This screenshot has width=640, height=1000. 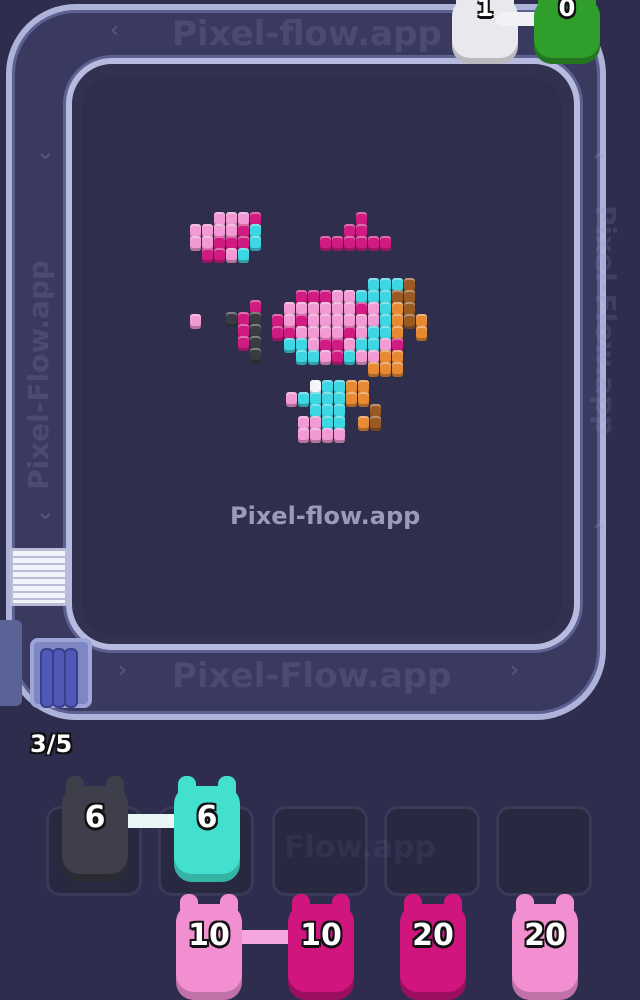 I want to click on dock-ring, so click(x=71, y=678).